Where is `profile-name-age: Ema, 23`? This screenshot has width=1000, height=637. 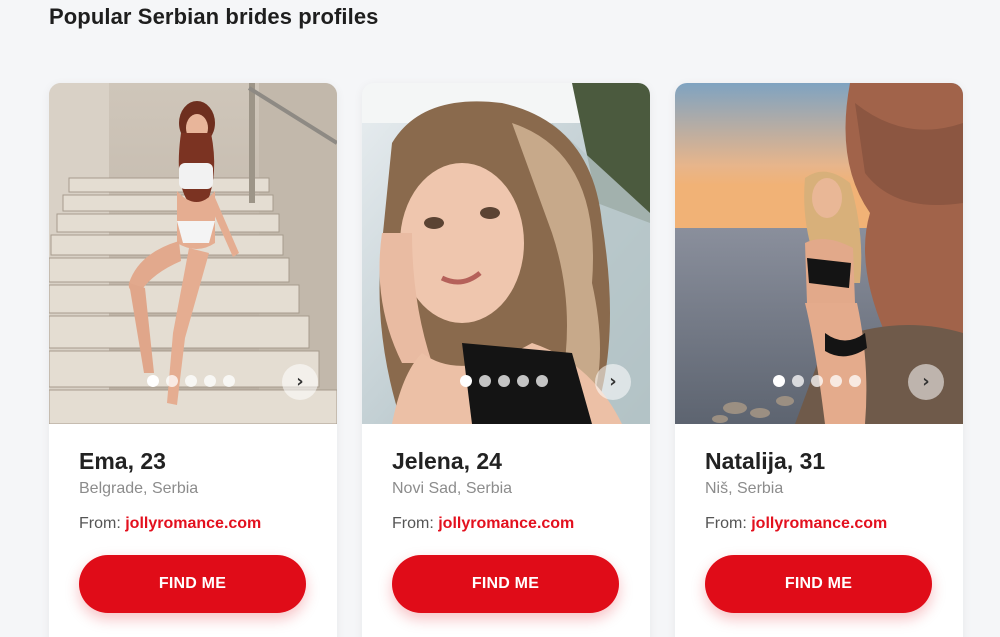
profile-name-age: Ema, 23 is located at coordinates (122, 461).